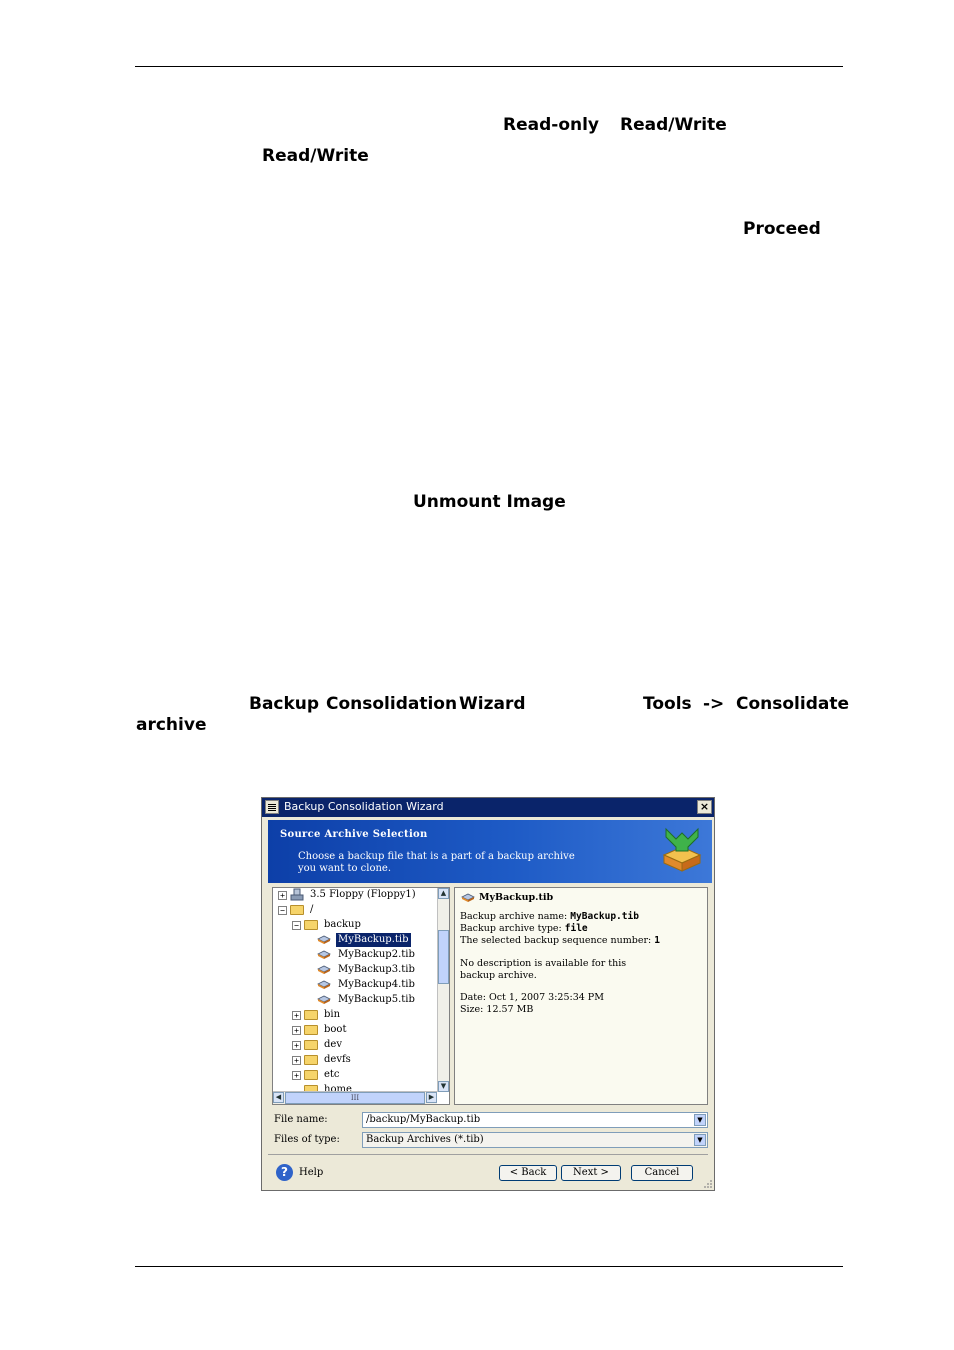  I want to click on info-seq-row: The selected backup sequence number: 1, so click(560, 940).